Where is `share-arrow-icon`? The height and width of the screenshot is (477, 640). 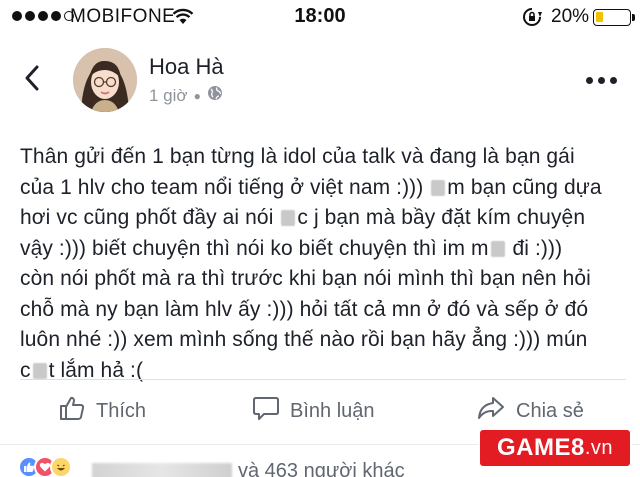
share-arrow-icon is located at coordinates (491, 411).